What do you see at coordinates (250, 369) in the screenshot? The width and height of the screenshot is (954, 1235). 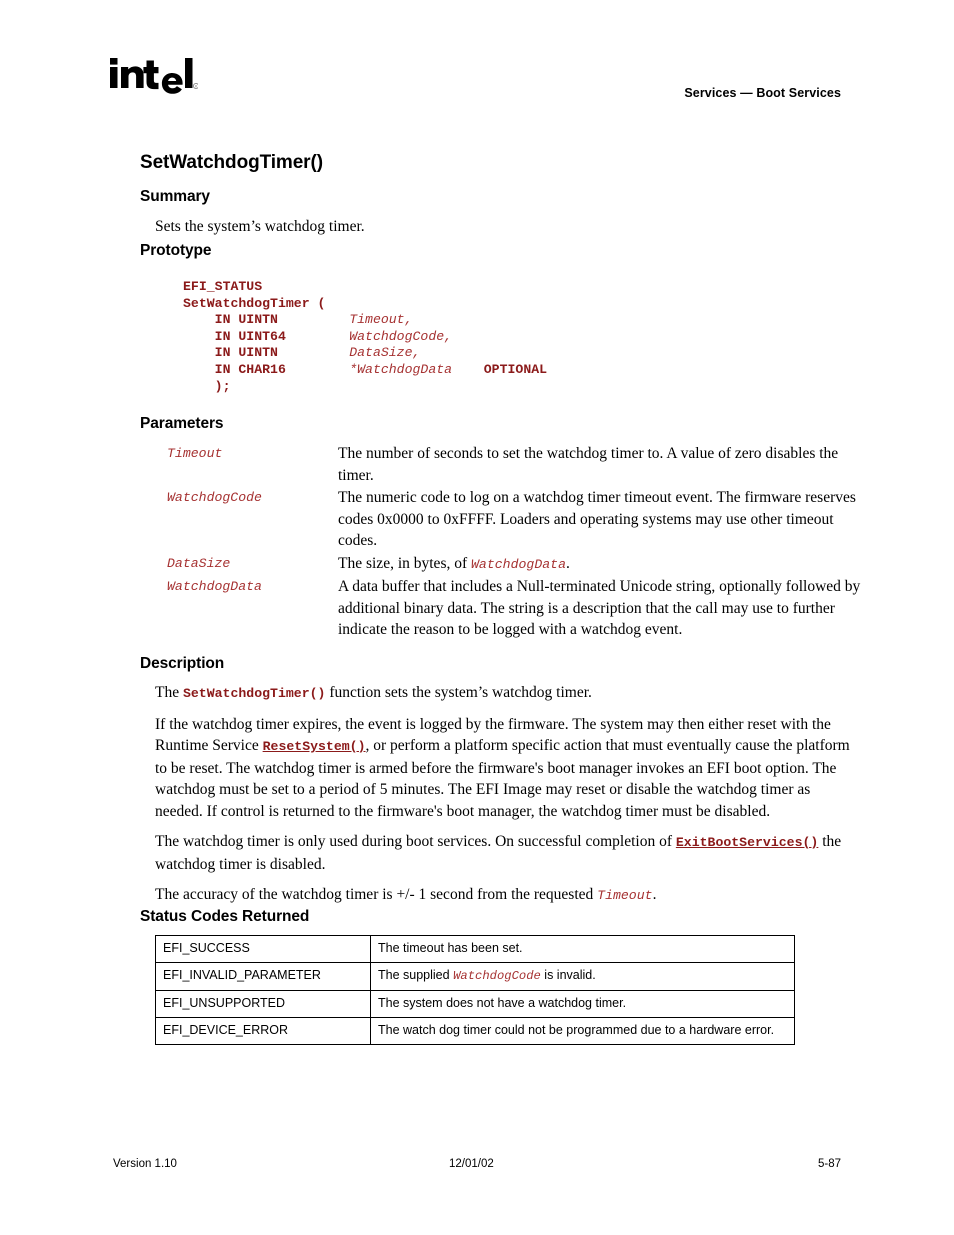 I see `code-param-keyword: IN CHAR16` at bounding box center [250, 369].